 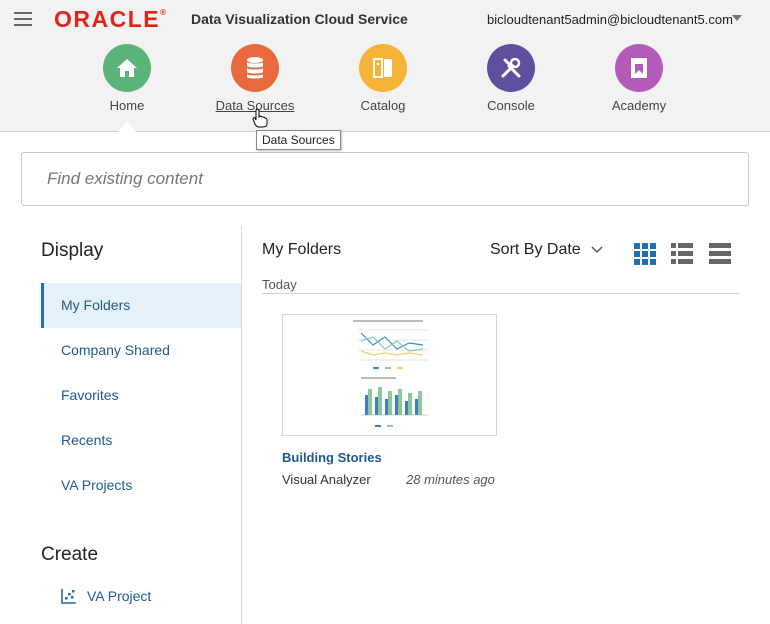 What do you see at coordinates (645, 254) in the screenshot?
I see `grid-view-icon` at bounding box center [645, 254].